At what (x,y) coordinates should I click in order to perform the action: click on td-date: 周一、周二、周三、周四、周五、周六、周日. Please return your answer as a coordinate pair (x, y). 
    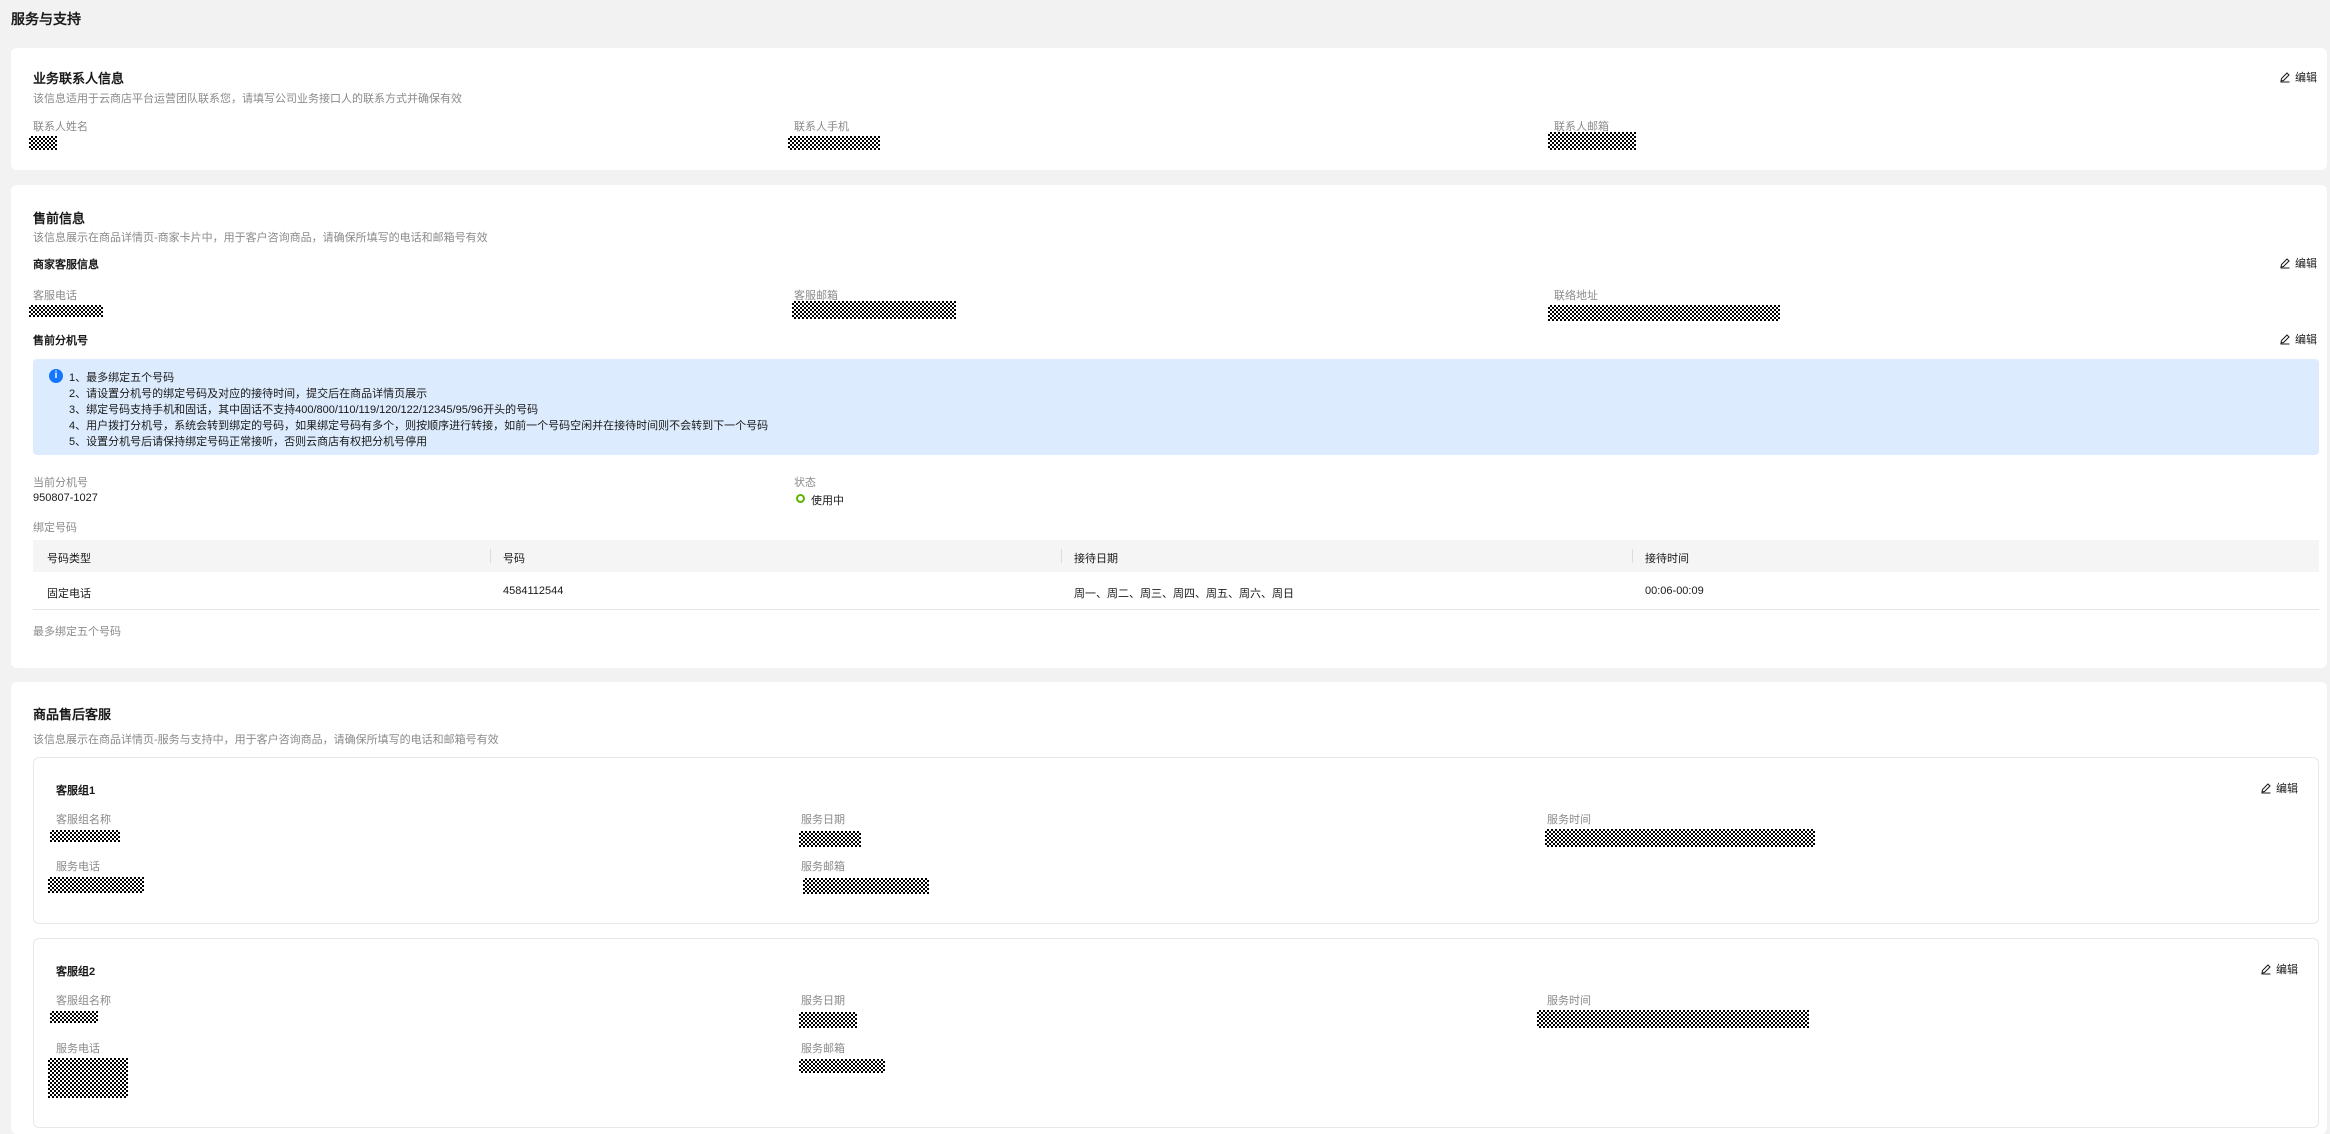
    Looking at the image, I should click on (1184, 594).